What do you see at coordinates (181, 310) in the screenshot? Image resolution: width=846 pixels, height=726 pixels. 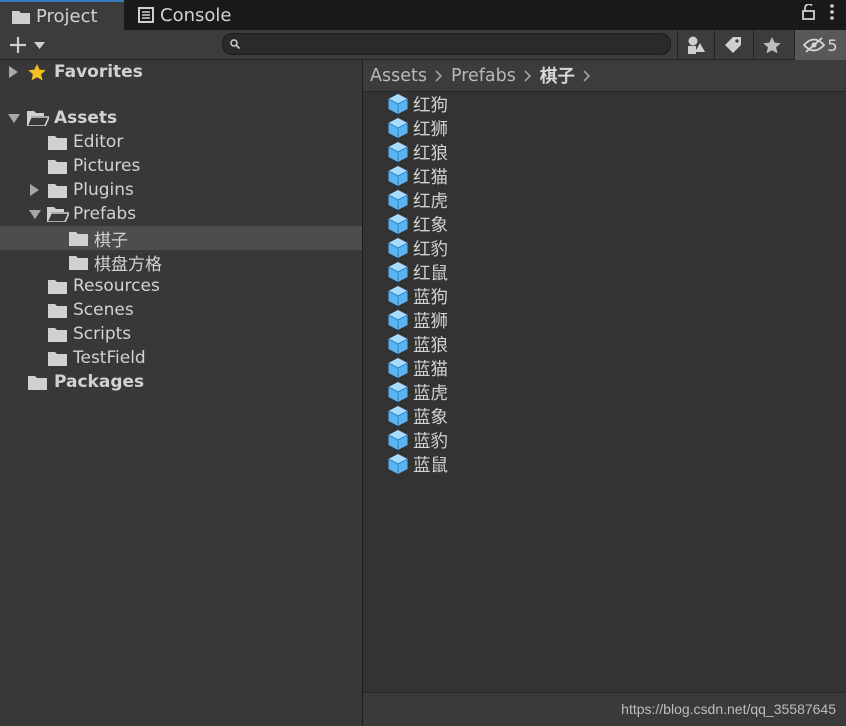 I see `tree-item-scenes: Scenes` at bounding box center [181, 310].